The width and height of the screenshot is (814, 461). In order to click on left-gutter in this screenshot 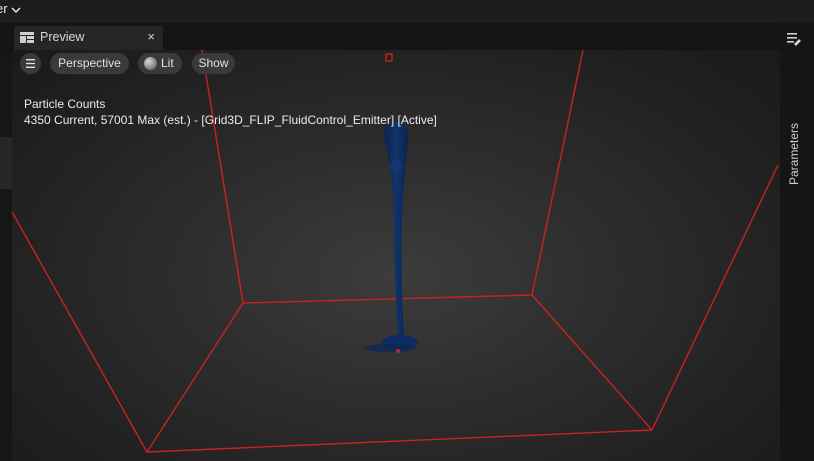, I will do `click(6, 255)`.